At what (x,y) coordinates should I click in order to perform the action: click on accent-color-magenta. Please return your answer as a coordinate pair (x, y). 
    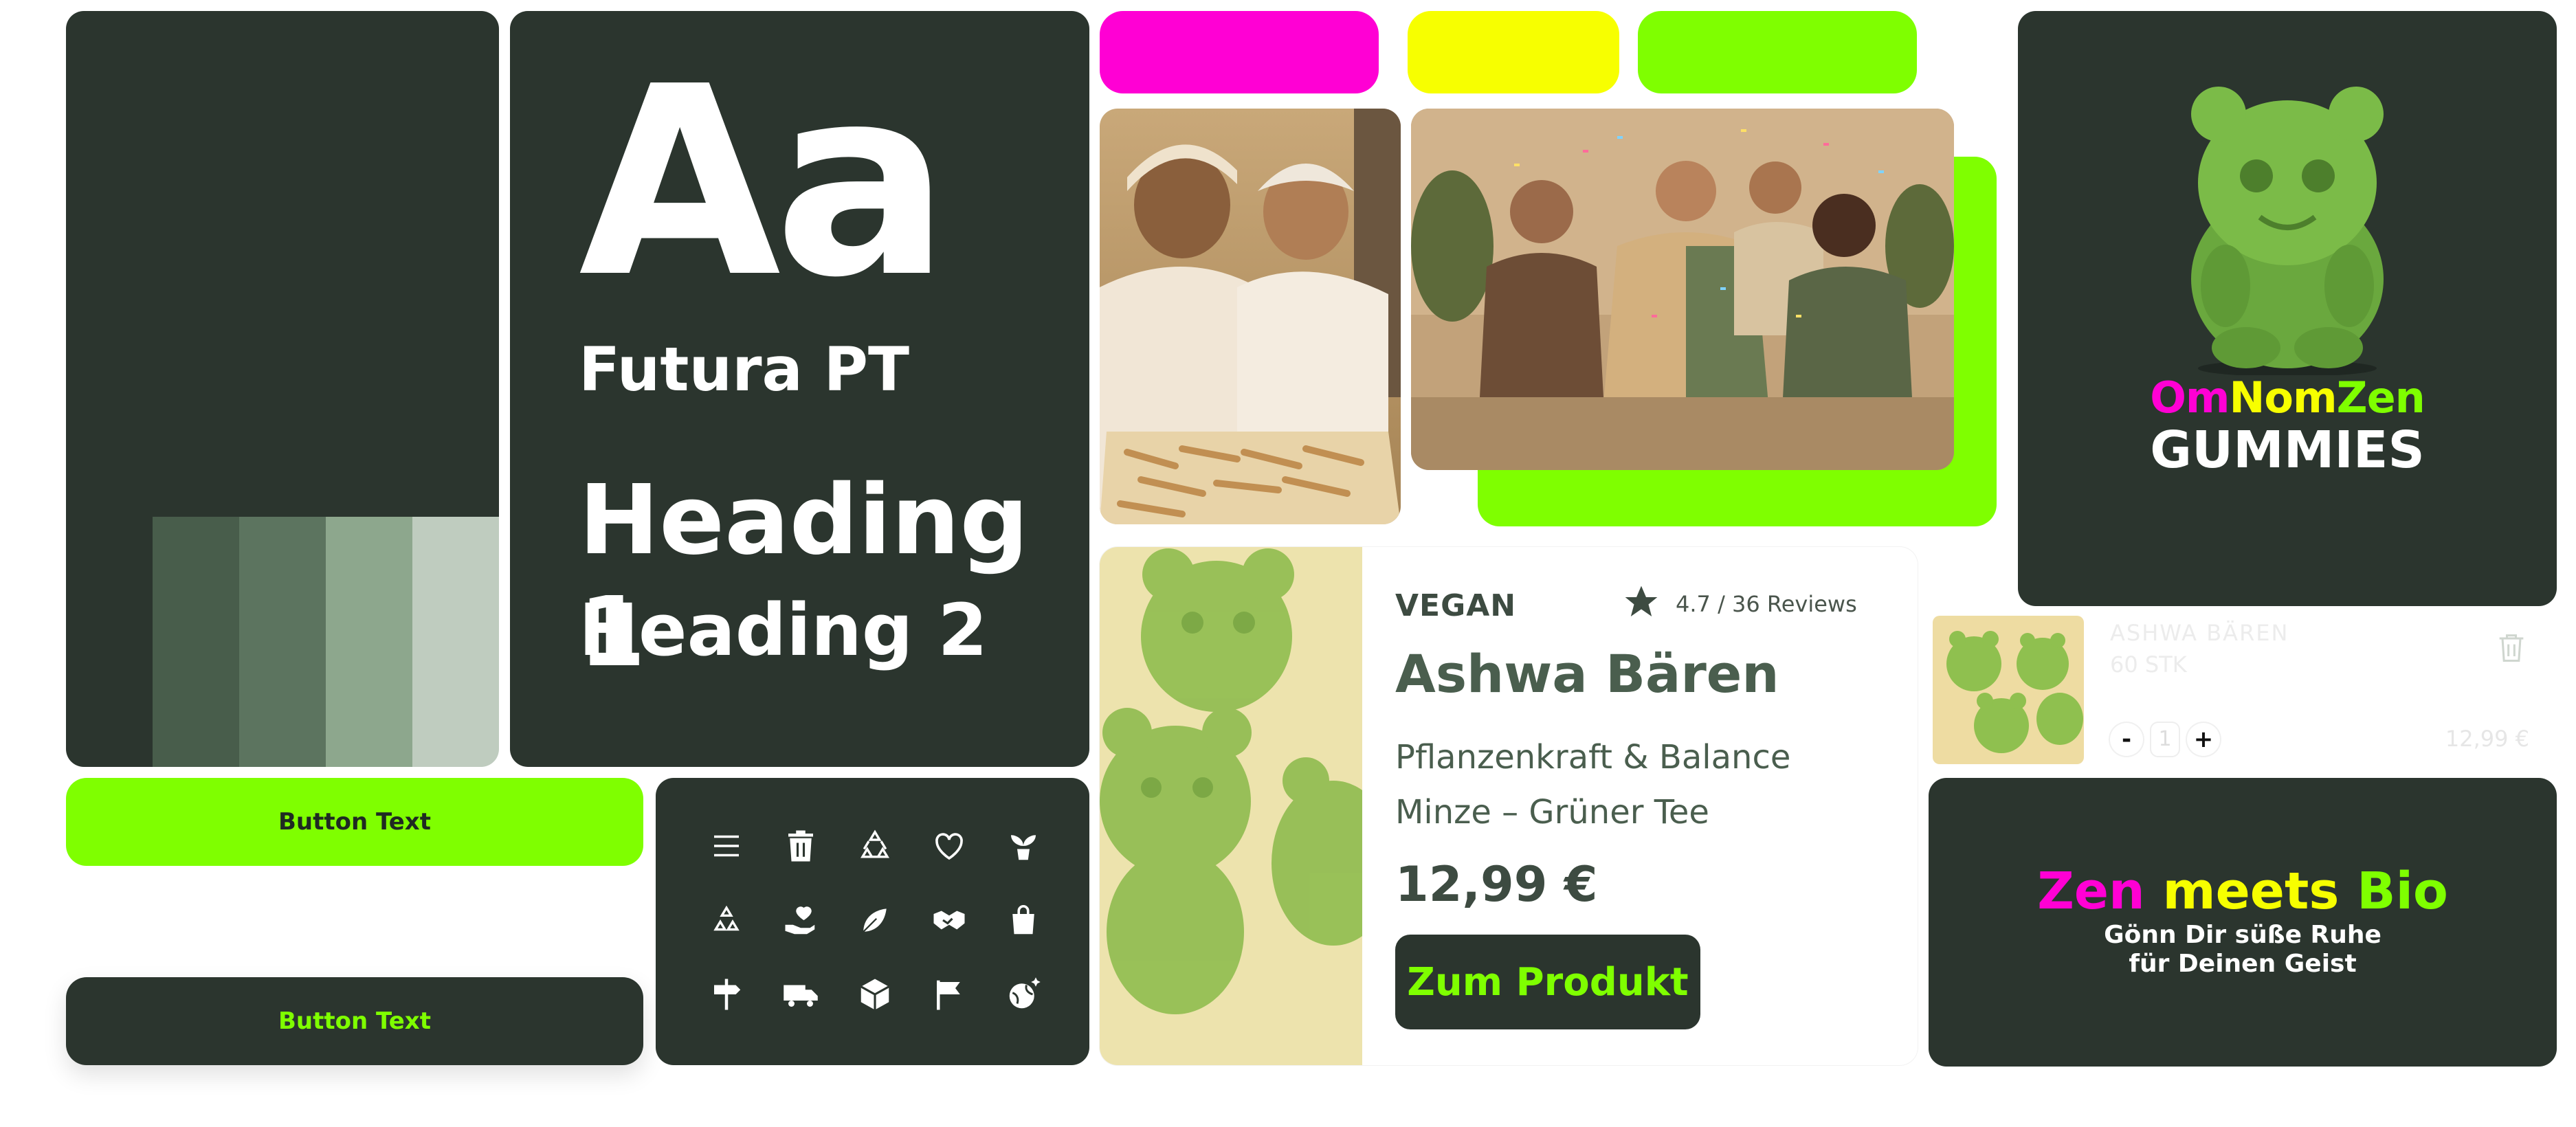
    Looking at the image, I should click on (1239, 52).